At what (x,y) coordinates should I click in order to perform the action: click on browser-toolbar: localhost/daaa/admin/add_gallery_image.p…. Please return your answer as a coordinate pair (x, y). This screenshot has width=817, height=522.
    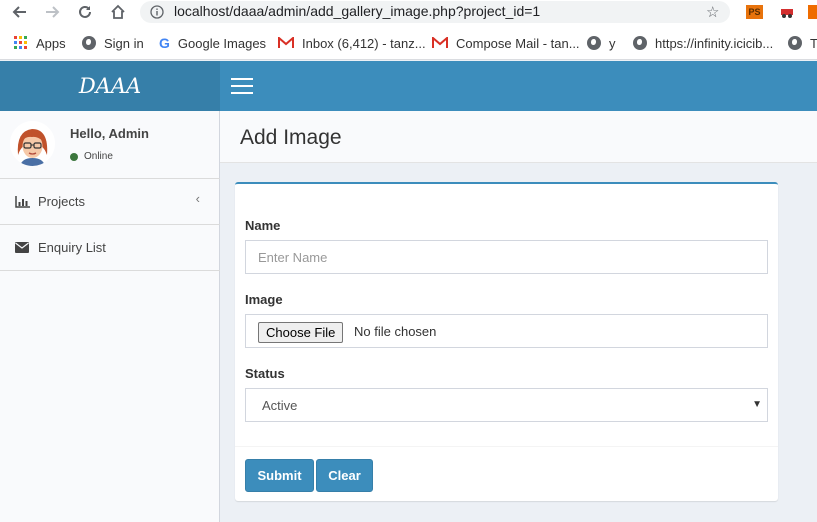
    Looking at the image, I should click on (408, 13).